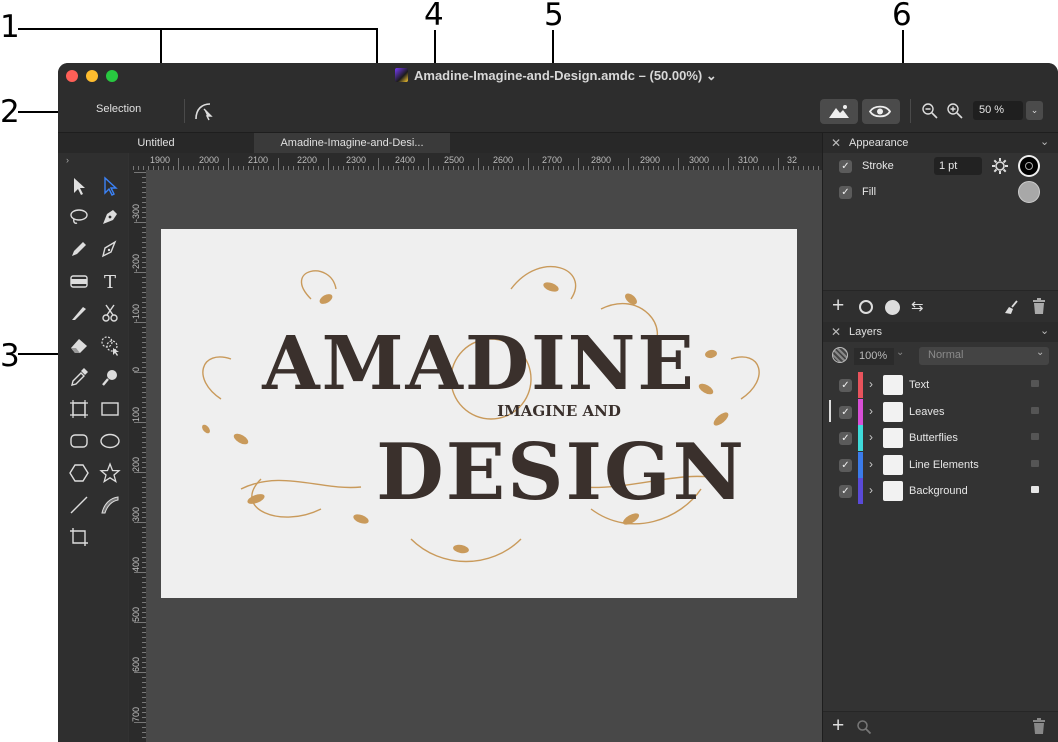 This screenshot has width=1058, height=742. I want to click on appearance-collapse-icon: ⌄, so click(1044, 141).